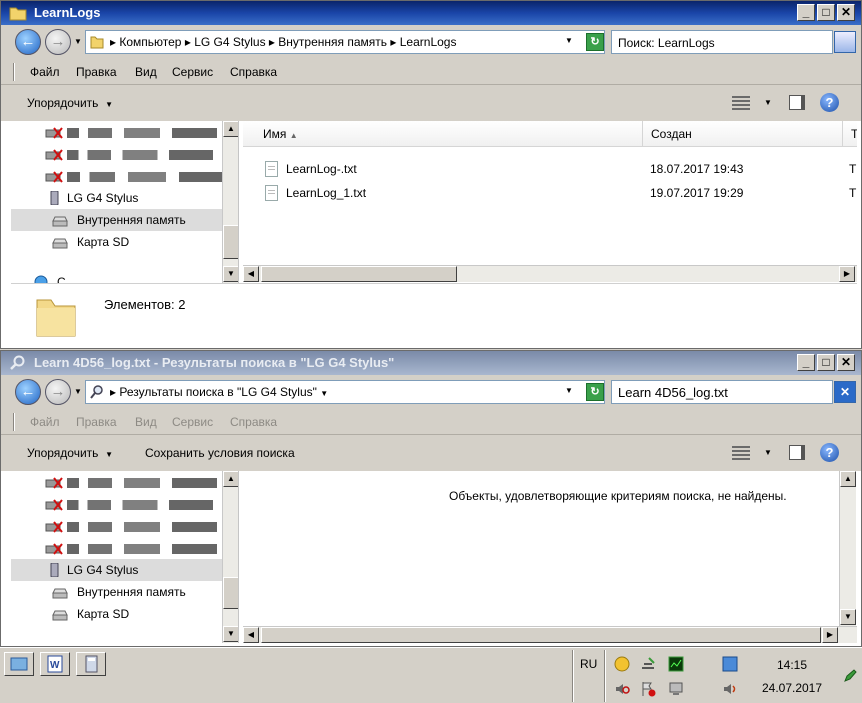 The image size is (862, 703). What do you see at coordinates (648, 689) in the screenshot?
I see `flag-error-icon` at bounding box center [648, 689].